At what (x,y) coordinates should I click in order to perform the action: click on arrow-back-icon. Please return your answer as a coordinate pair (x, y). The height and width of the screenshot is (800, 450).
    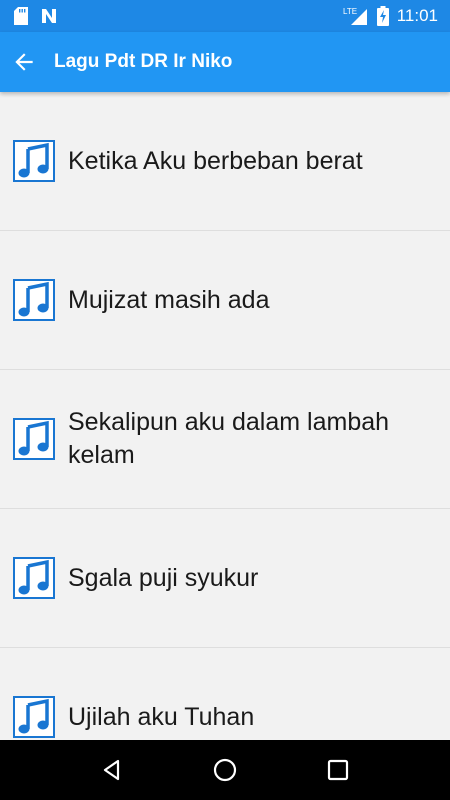
    Looking at the image, I should click on (24, 62).